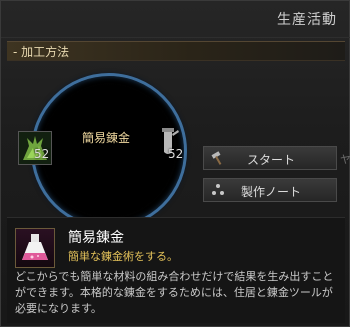 Image resolution: width=350 pixels, height=327 pixels. Describe the element at coordinates (175, 19) in the screenshot. I see `title-bar: 生産活動` at that location.